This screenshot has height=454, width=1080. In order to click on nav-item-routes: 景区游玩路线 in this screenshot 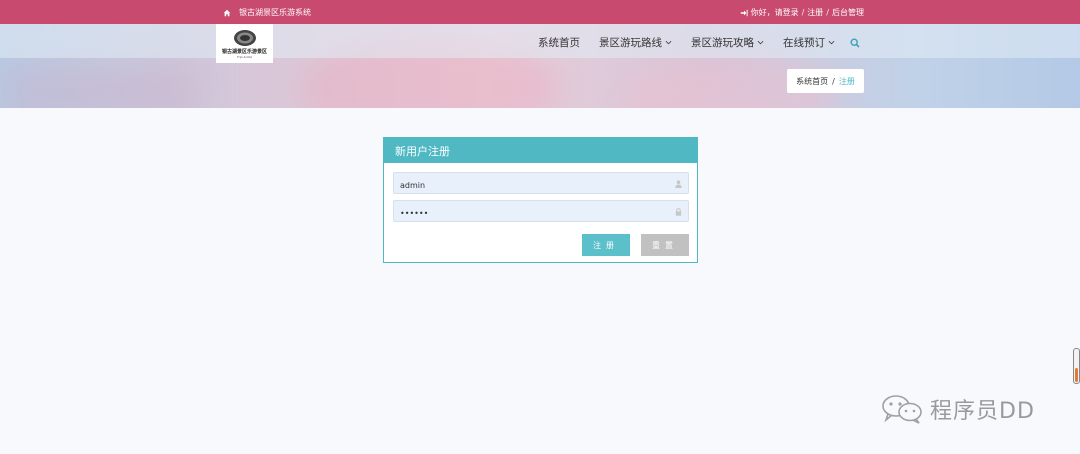, I will do `click(635, 42)`.